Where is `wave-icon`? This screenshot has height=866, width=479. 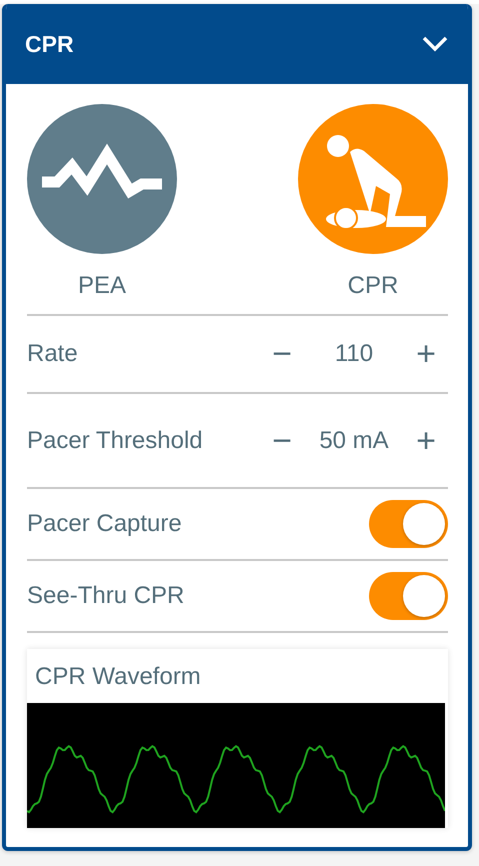
wave-icon is located at coordinates (102, 179).